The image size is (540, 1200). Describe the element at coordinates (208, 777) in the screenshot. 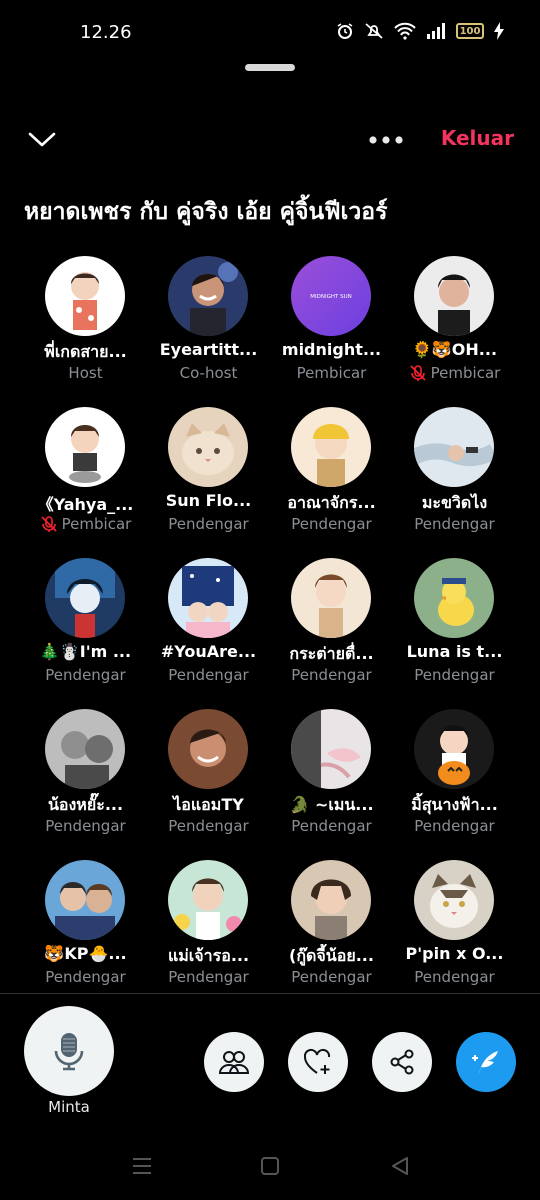

I see `participant-item: ไอแอมTY Pendengar` at that location.